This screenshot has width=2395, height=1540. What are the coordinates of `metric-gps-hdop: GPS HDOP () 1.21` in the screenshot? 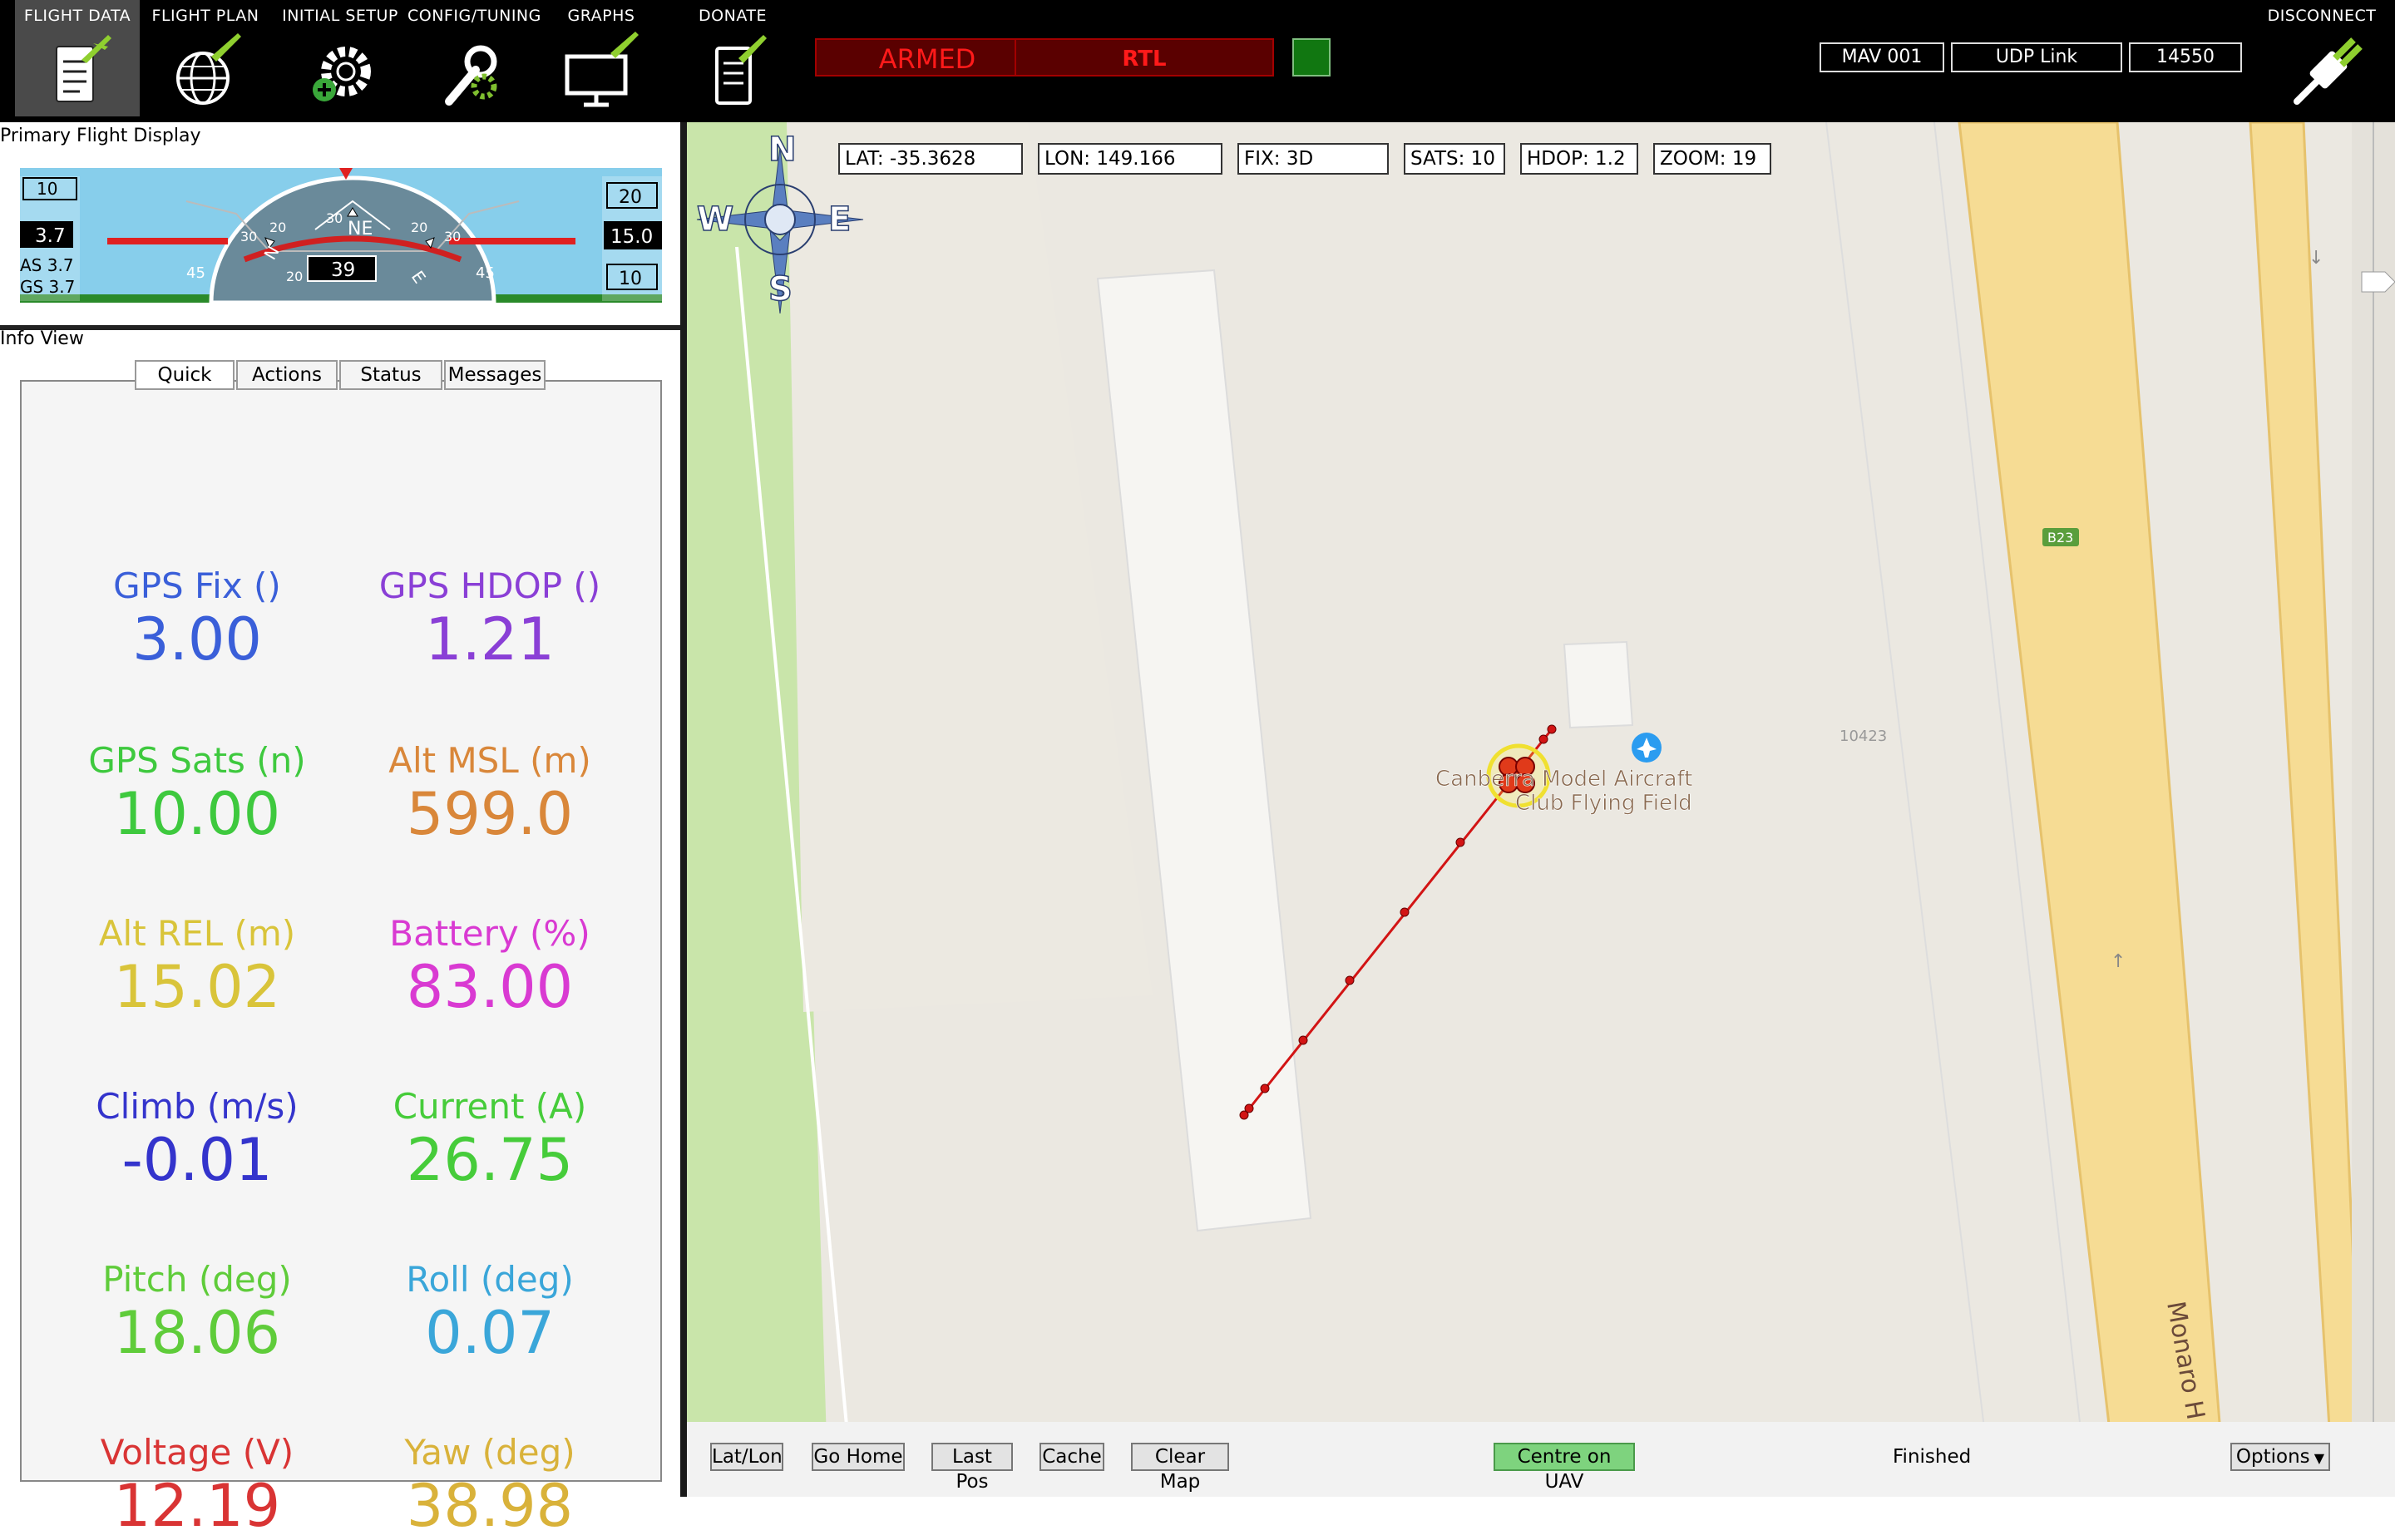 It's located at (490, 620).